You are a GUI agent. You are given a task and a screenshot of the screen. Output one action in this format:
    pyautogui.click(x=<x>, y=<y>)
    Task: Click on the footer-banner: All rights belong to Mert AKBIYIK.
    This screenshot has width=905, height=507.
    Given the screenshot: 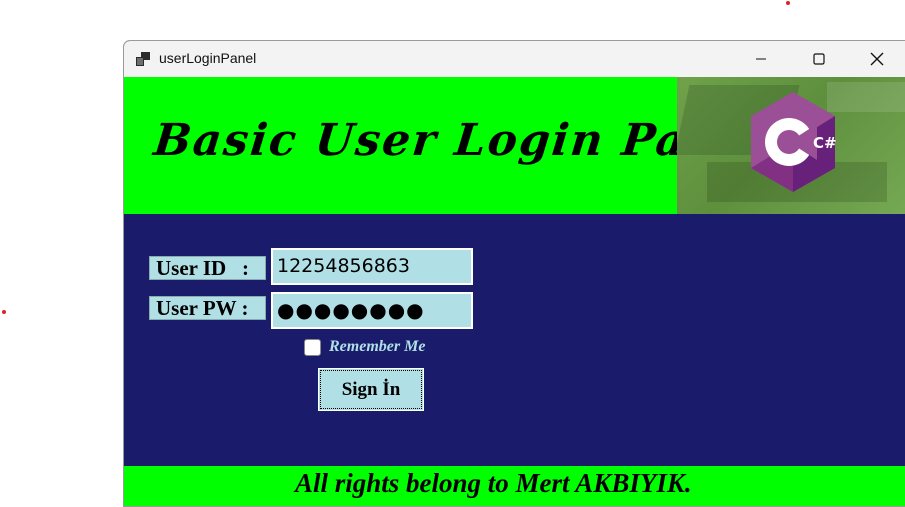 What is the action you would take?
    pyautogui.click(x=514, y=486)
    